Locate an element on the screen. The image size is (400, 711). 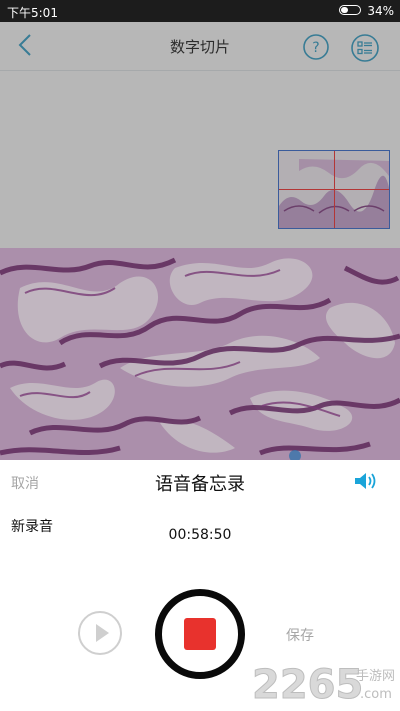
sheet-title: 语音备忘录 is located at coordinates (200, 484).